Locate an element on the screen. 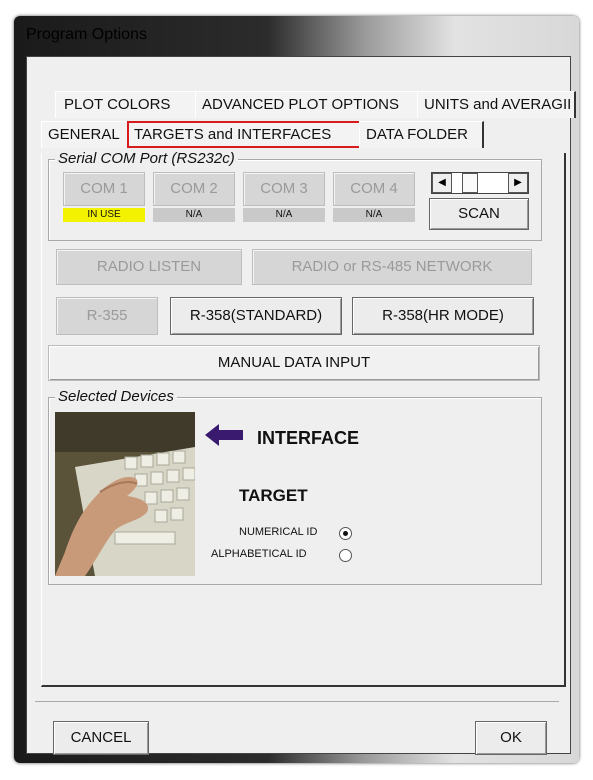 The height and width of the screenshot is (780, 593). keyboard-hand-image is located at coordinates (125, 494).